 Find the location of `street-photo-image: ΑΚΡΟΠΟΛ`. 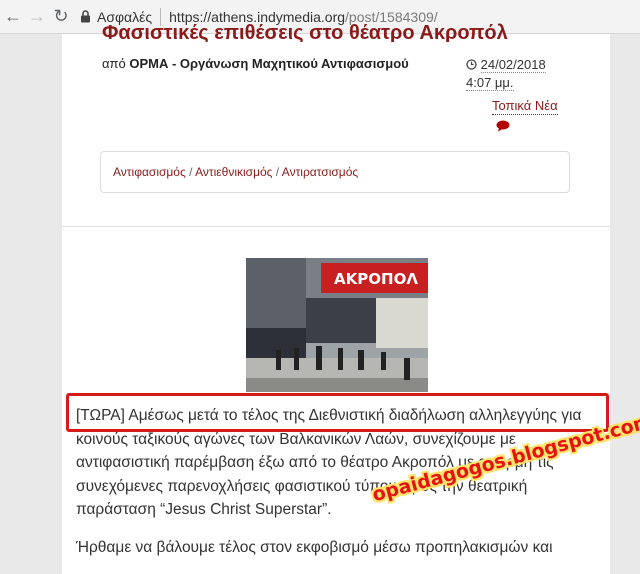

street-photo-image: ΑΚΡΟΠΟΛ is located at coordinates (337, 325).